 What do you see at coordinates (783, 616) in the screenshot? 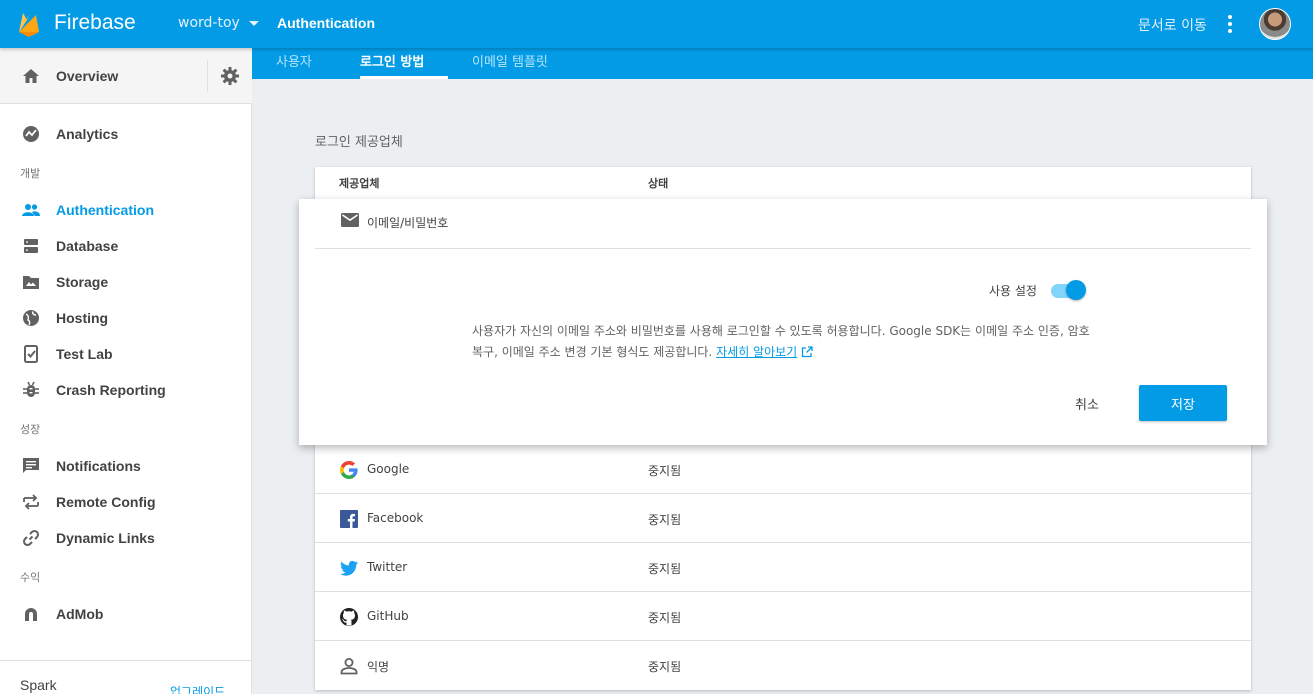
I see `table-row: GitHub 중지됨` at bounding box center [783, 616].